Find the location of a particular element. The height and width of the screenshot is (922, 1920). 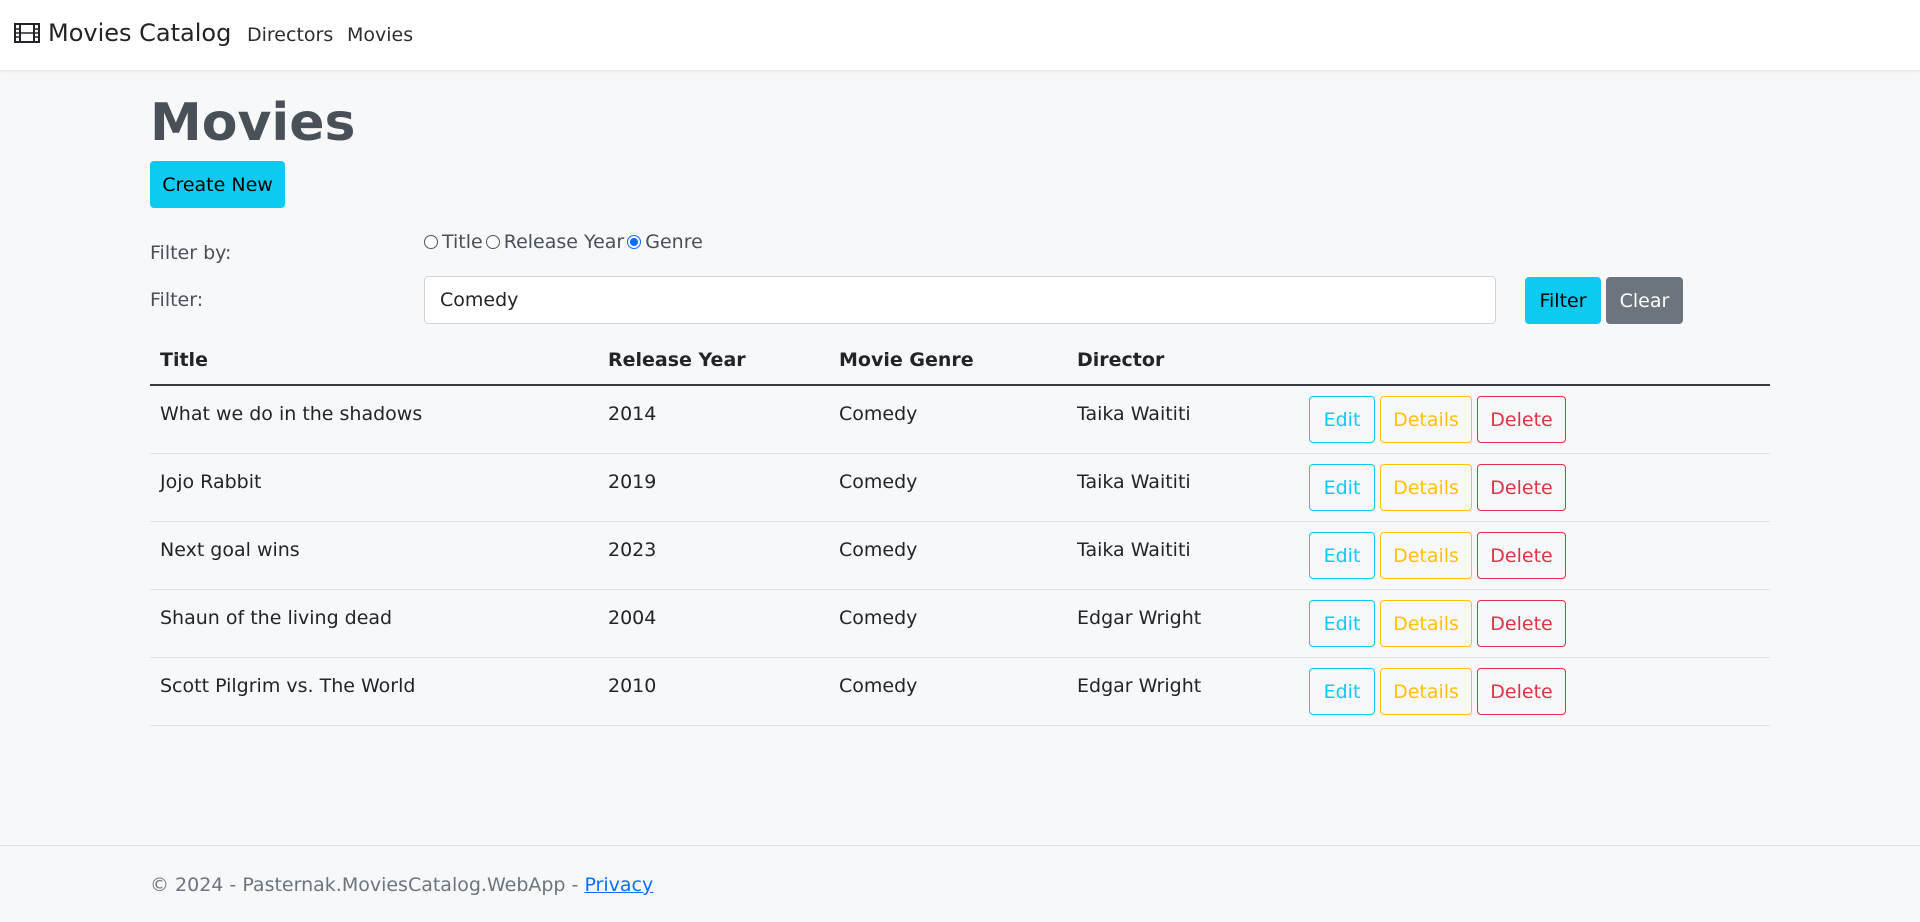

header-title: Title is located at coordinates (184, 360).